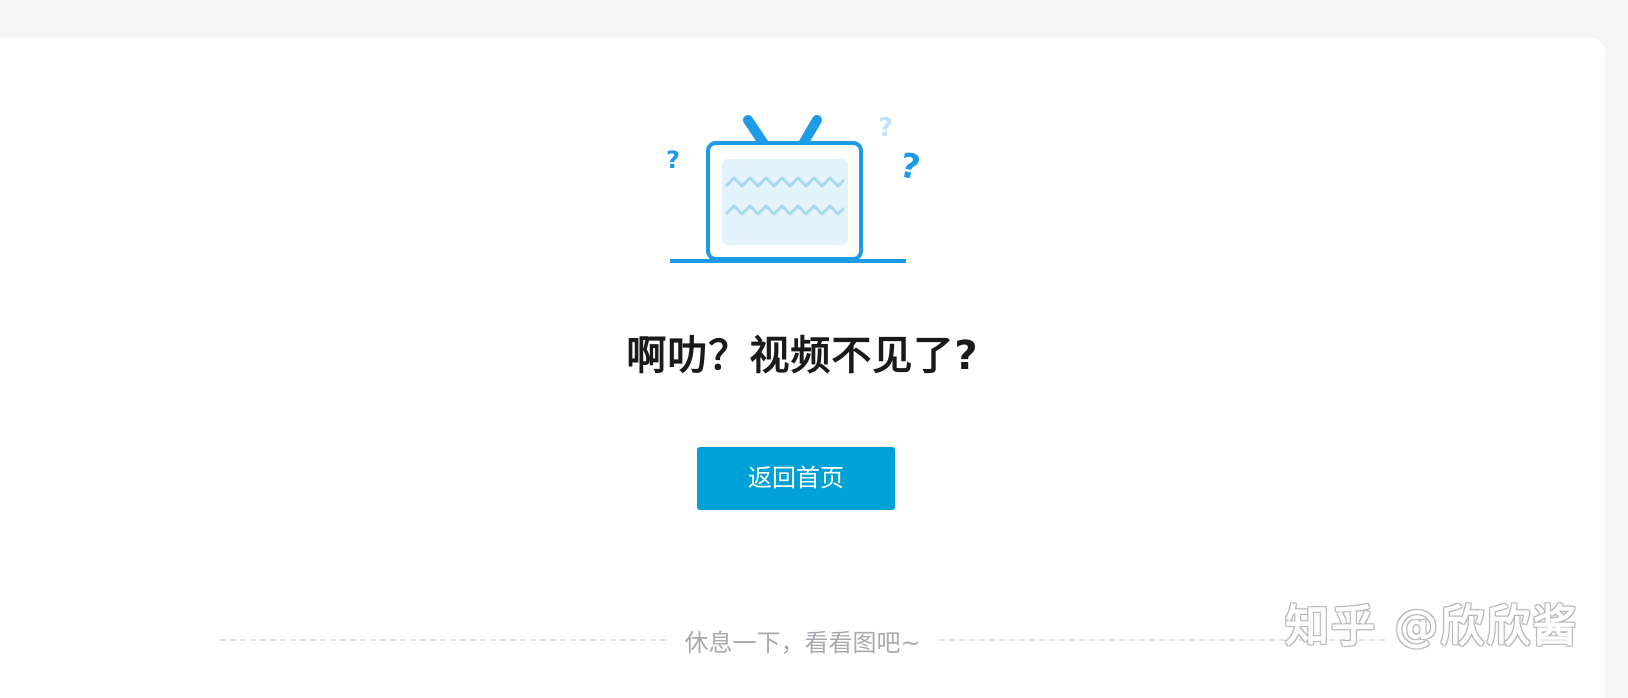 This screenshot has width=1628, height=698. Describe the element at coordinates (1616, 360) in the screenshot. I see `scrollbar-track` at that location.